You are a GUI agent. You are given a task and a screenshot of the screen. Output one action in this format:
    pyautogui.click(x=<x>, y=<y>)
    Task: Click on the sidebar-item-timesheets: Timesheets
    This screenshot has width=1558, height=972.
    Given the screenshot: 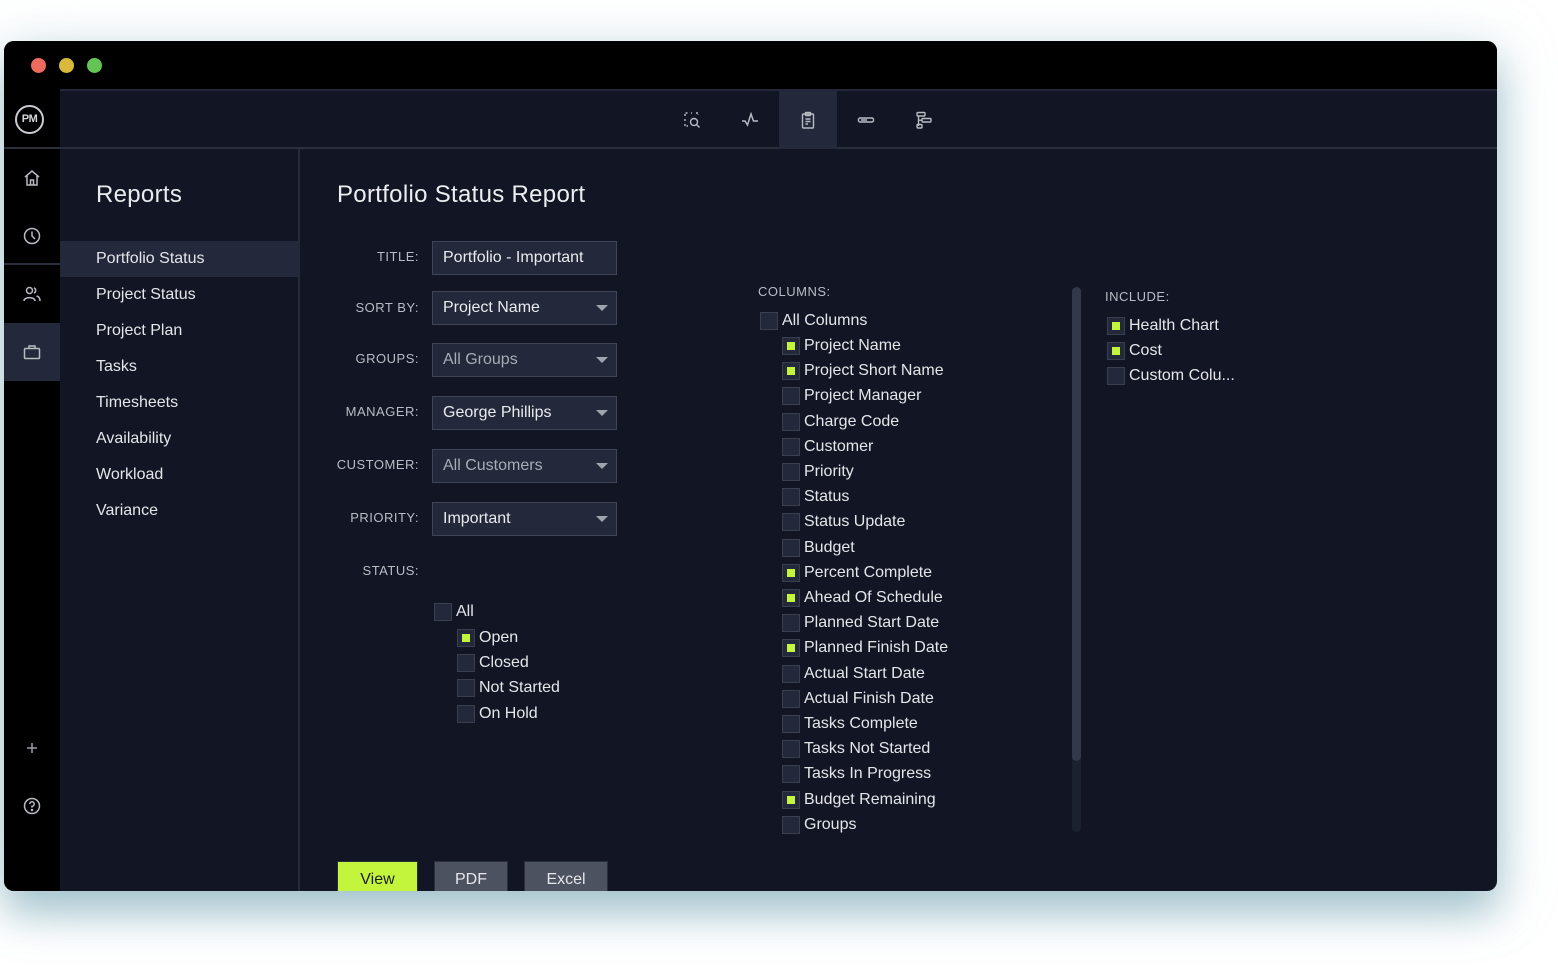 What is the action you would take?
    pyautogui.click(x=180, y=403)
    